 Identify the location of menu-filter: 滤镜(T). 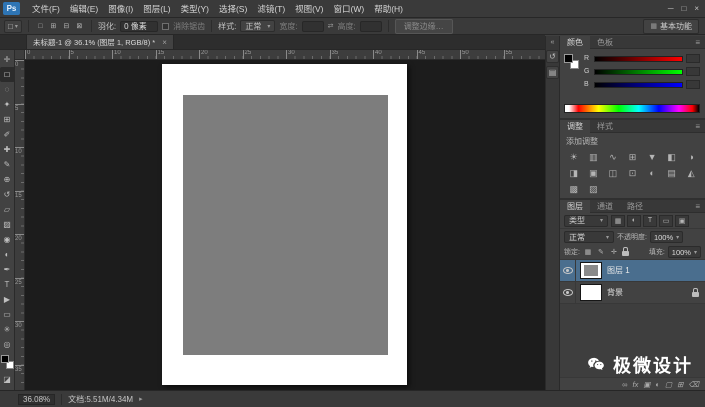
(271, 9).